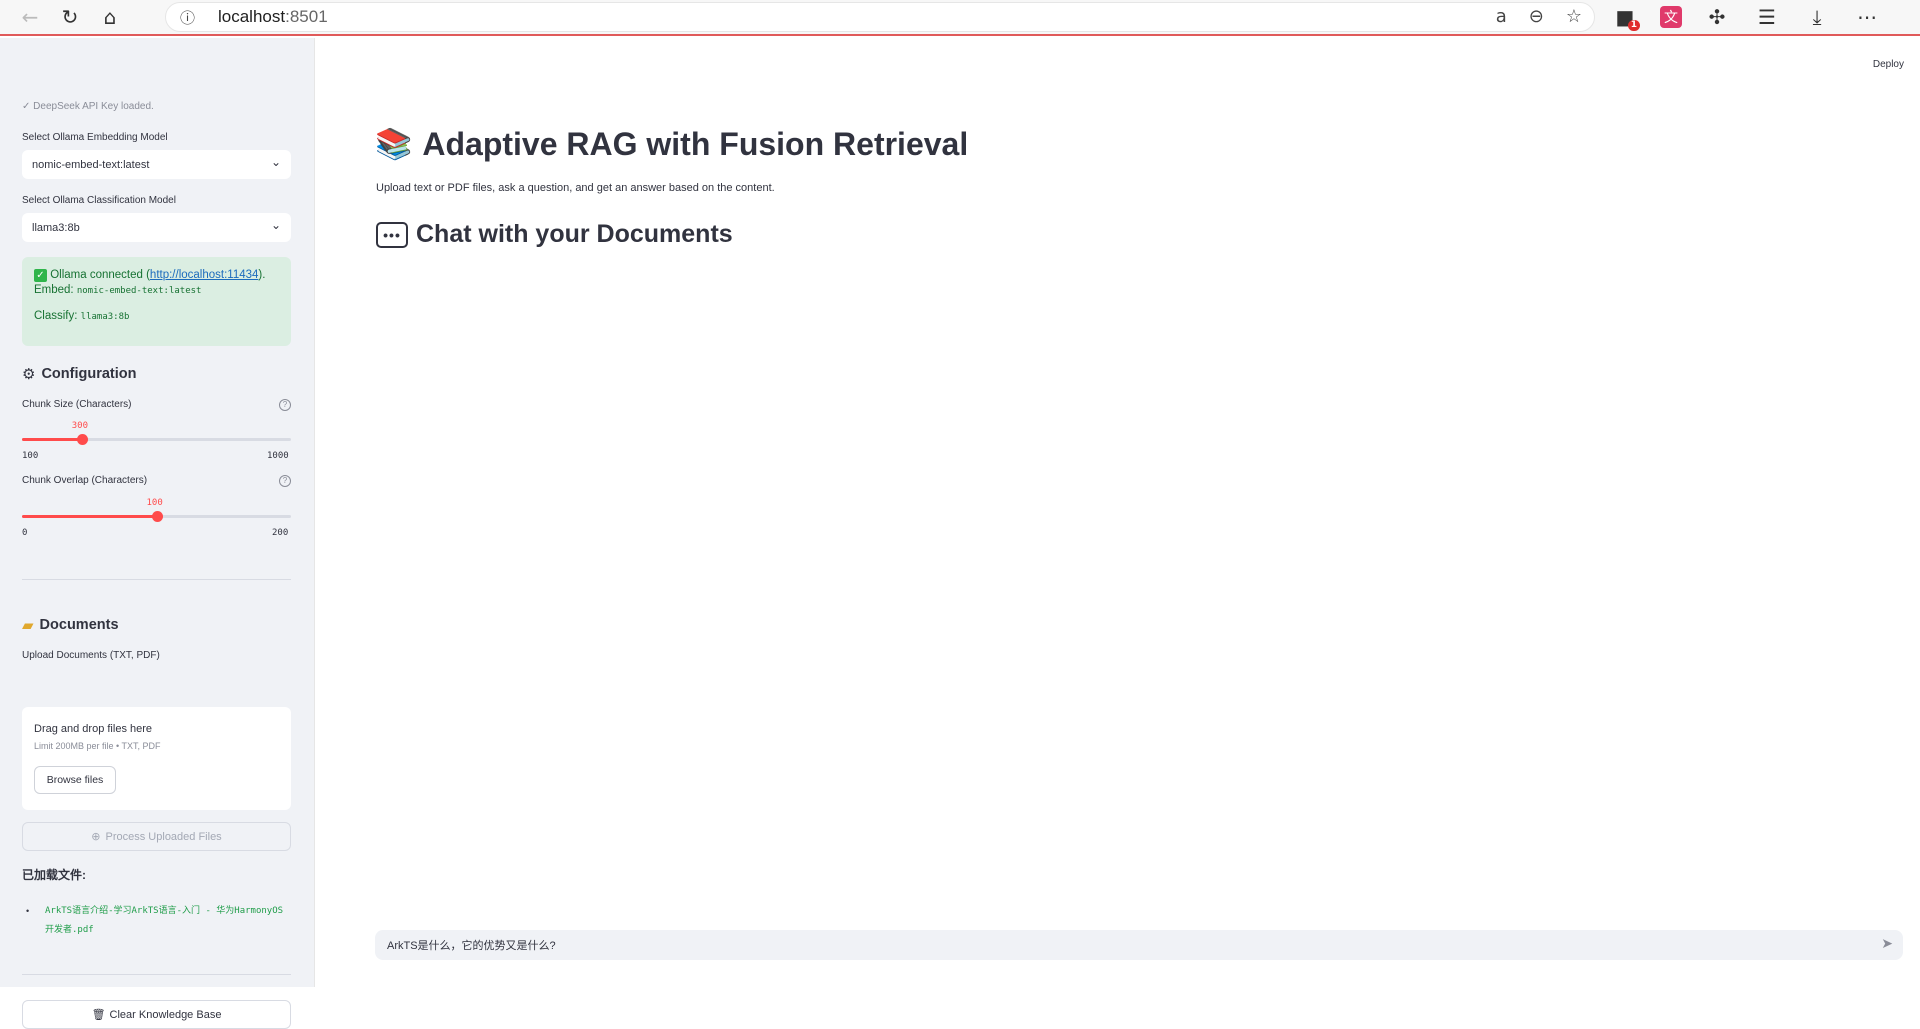 The width and height of the screenshot is (1920, 1029). What do you see at coordinates (672, 144) in the screenshot?
I see `page-title: 📚 Adaptive RAG with Fusion Retrieval` at bounding box center [672, 144].